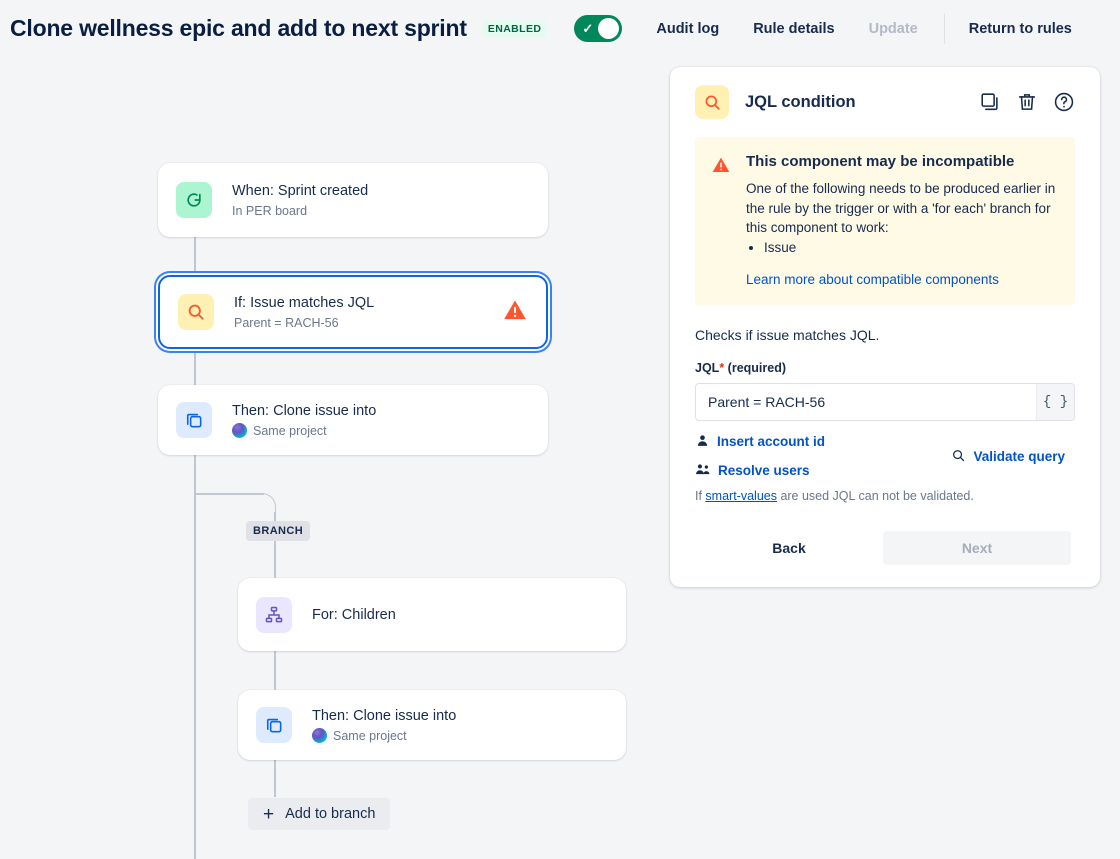 This screenshot has height=859, width=1120. I want to click on update-button: Update, so click(893, 28).